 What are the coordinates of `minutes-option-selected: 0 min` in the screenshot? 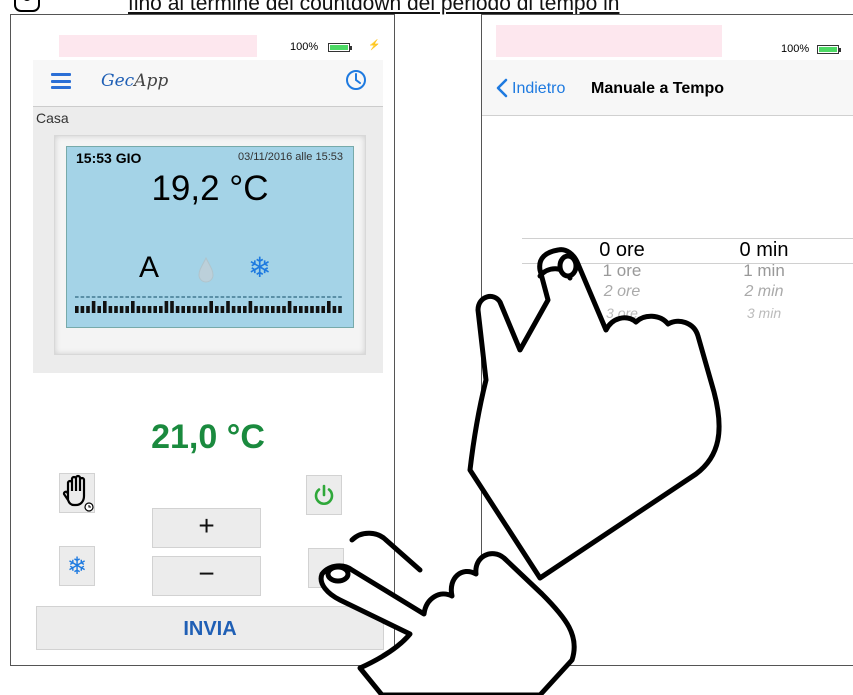 It's located at (764, 250).